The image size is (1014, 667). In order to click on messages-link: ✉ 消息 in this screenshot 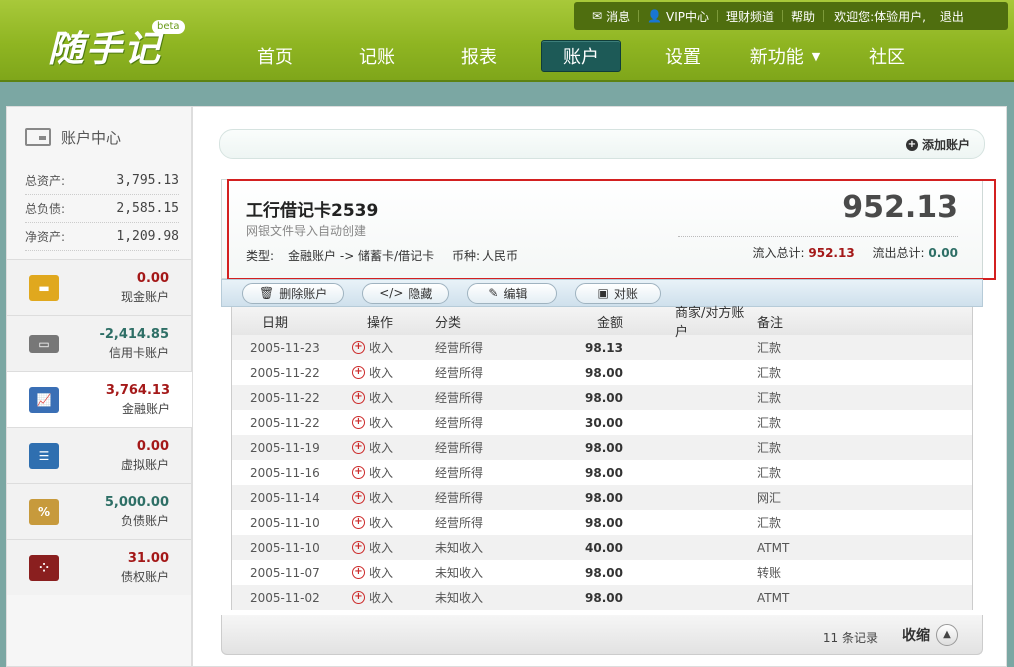, I will do `click(611, 16)`.